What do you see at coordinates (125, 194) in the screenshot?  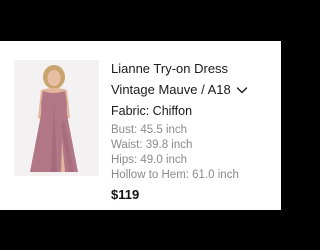 I see `product-price: $119` at bounding box center [125, 194].